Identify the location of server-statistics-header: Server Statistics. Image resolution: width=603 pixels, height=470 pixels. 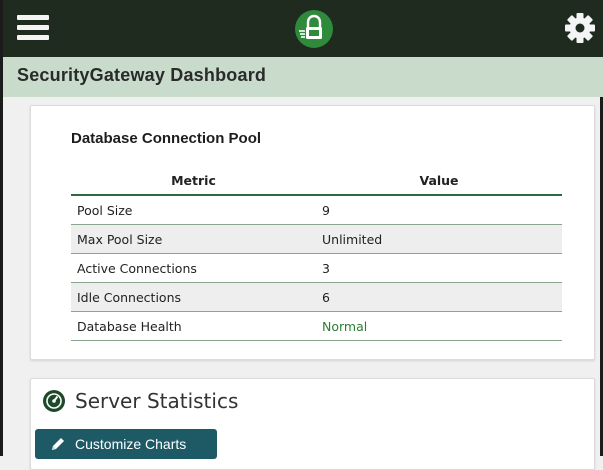
(140, 401).